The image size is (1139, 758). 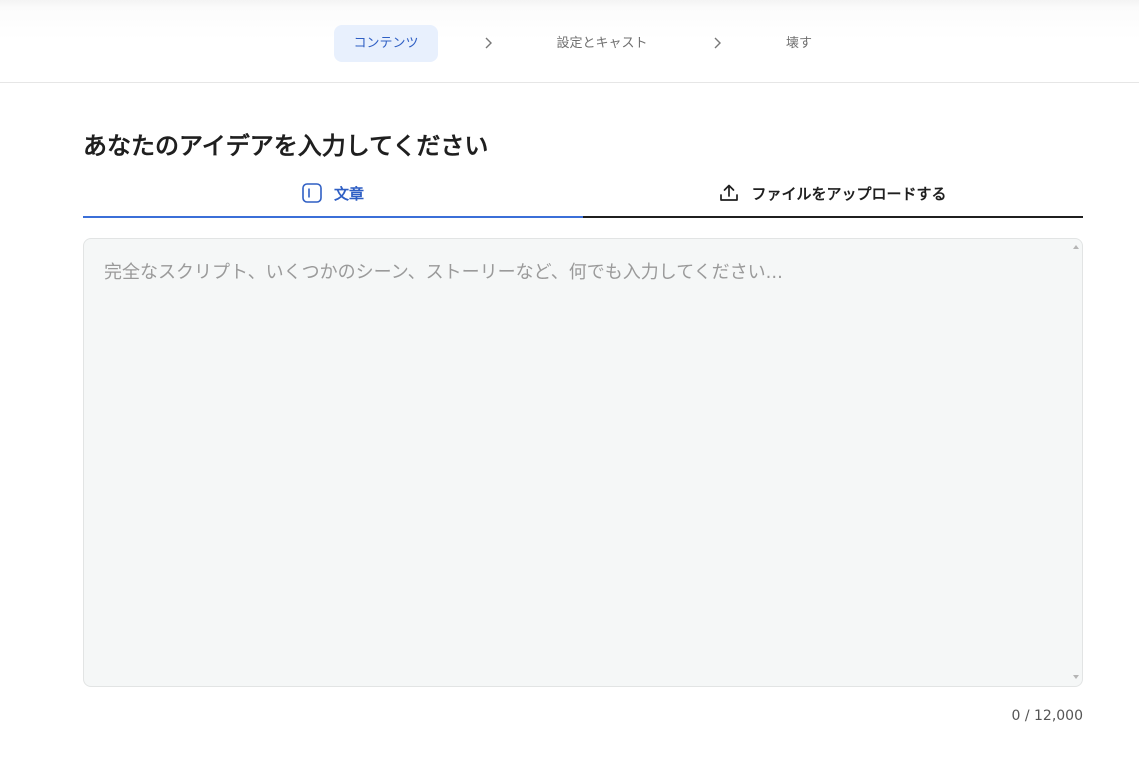 What do you see at coordinates (1076, 247) in the screenshot?
I see `scroll-up-arrow-icon` at bounding box center [1076, 247].